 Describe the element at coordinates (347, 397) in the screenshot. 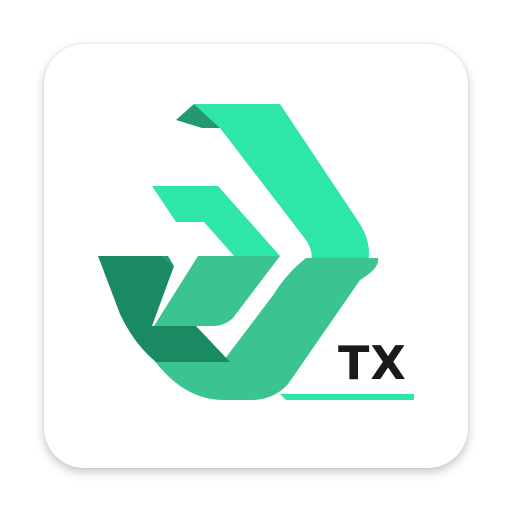

I see `underline-bar` at that location.